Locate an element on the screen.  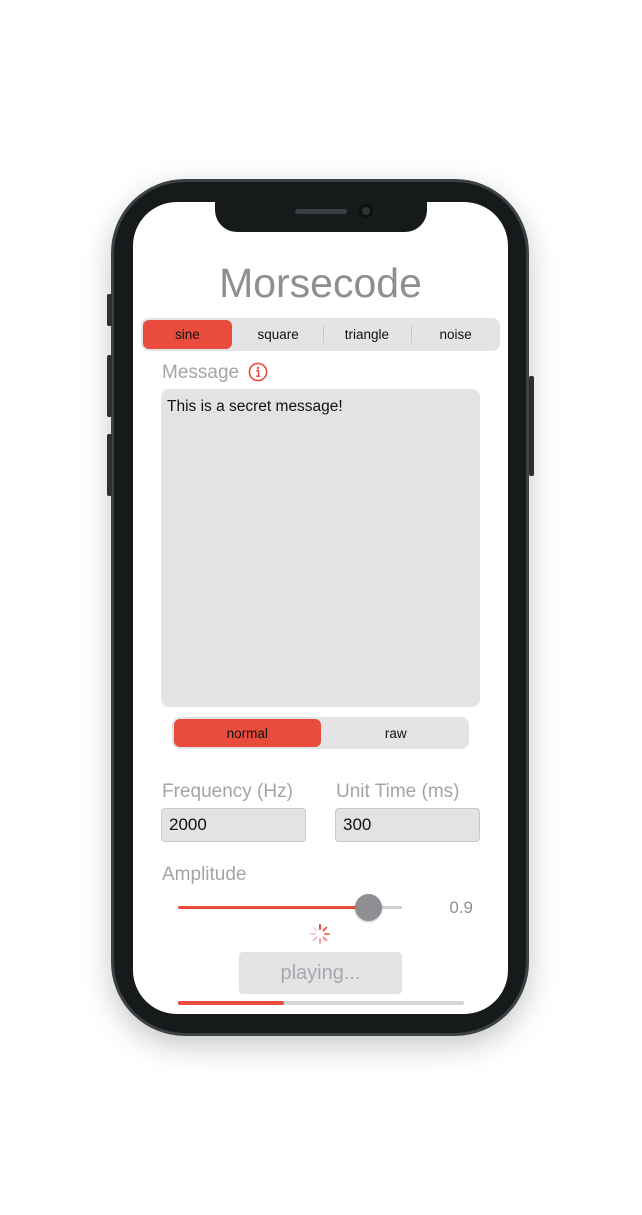
mode-option-normal: normal is located at coordinates (247, 733).